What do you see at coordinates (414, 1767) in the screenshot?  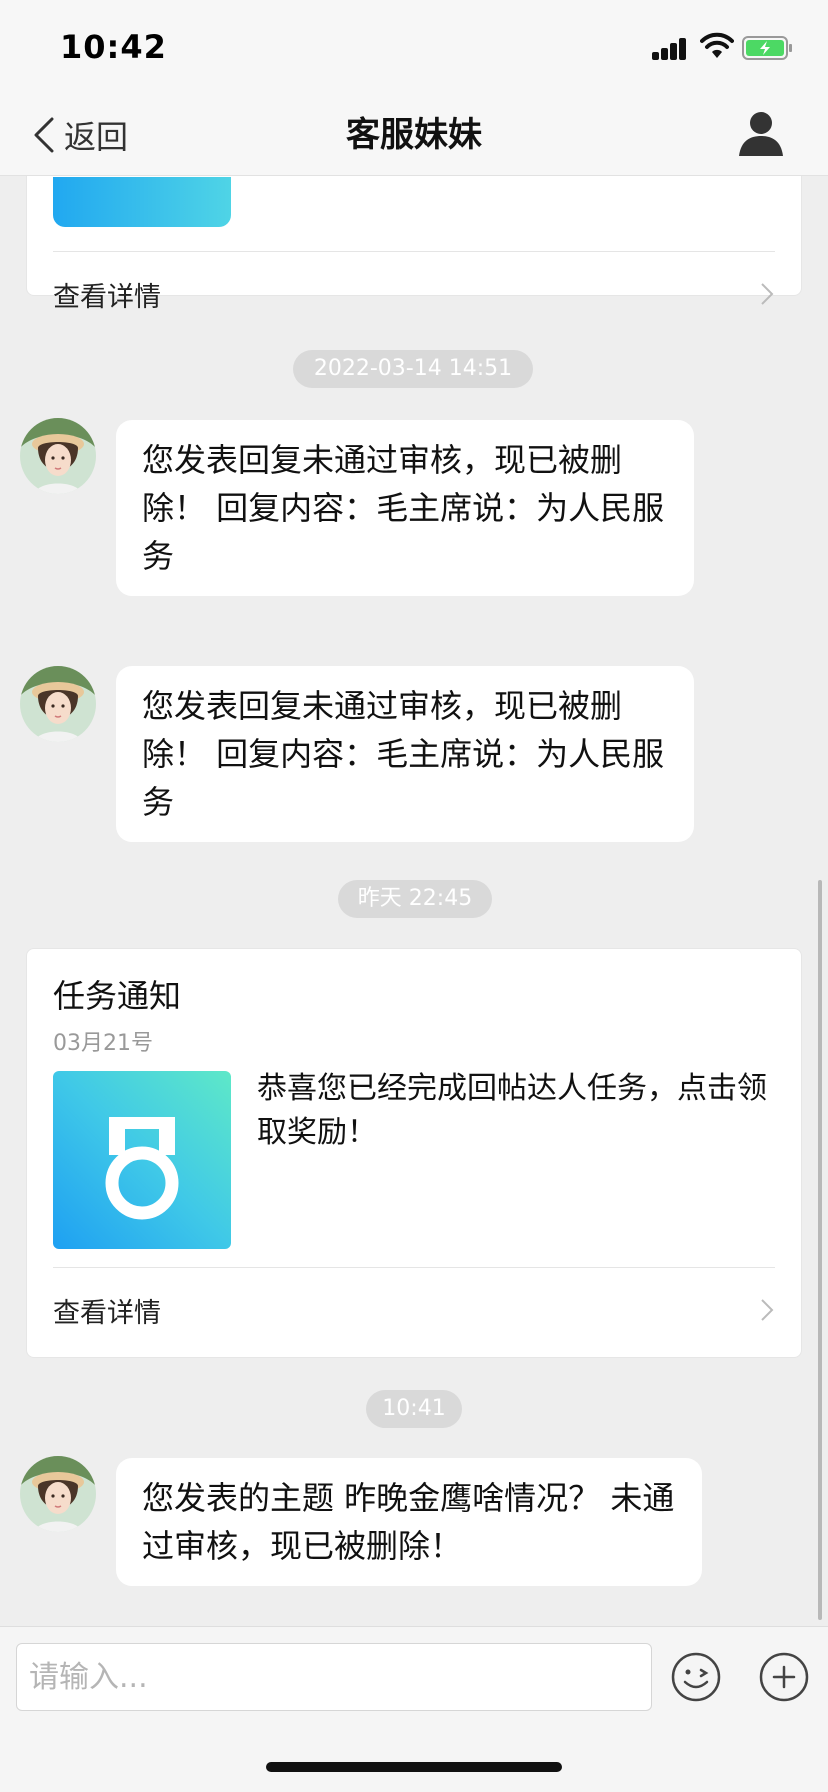 I see `home-indicator` at bounding box center [414, 1767].